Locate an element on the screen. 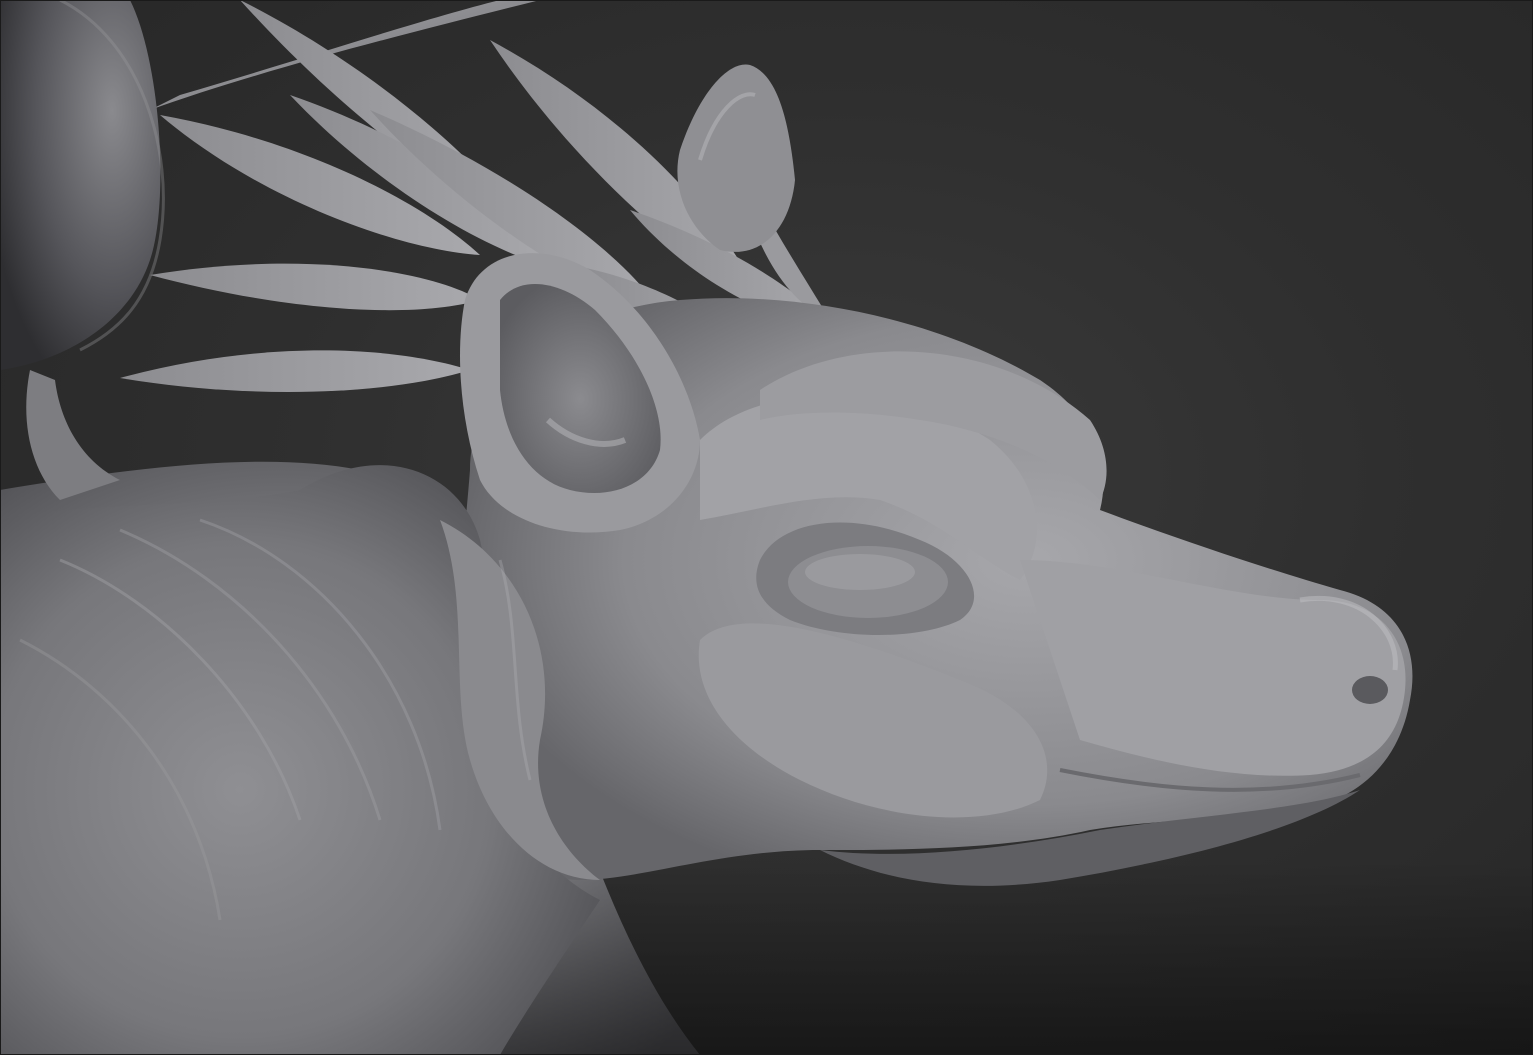  ear-far is located at coordinates (736, 158).